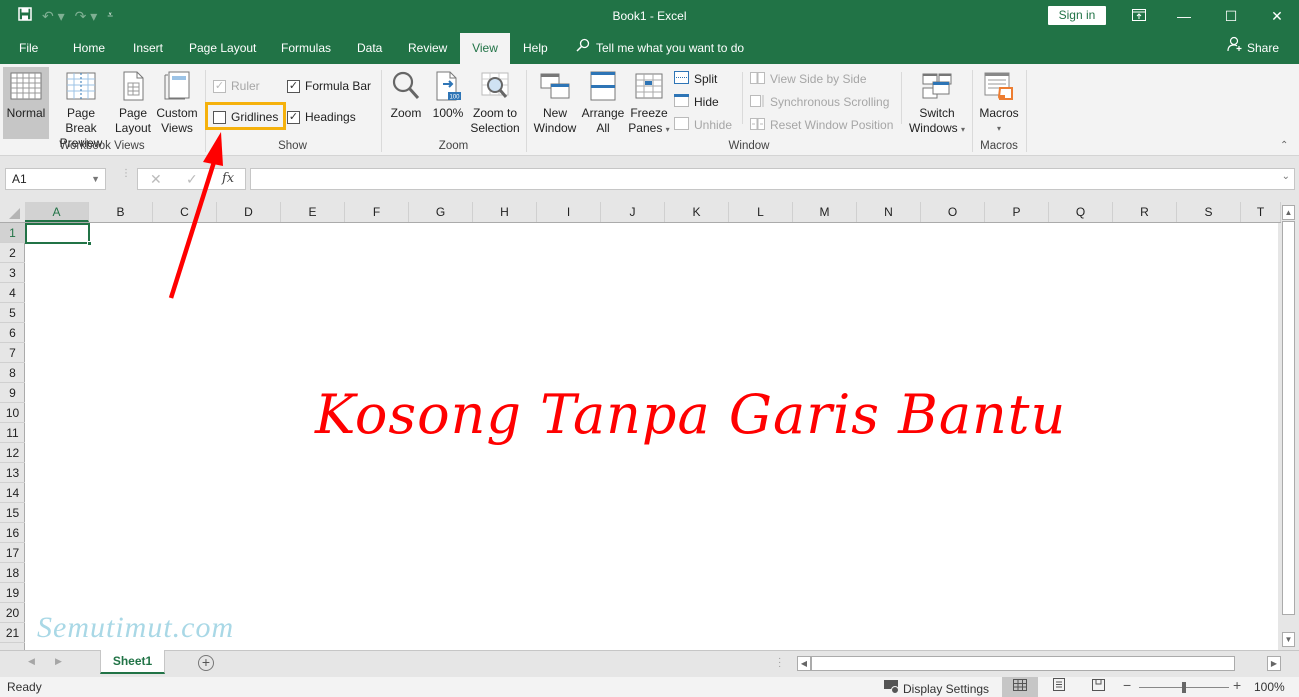 The width and height of the screenshot is (1299, 697). I want to click on formula-input: ⌄, so click(772, 179).